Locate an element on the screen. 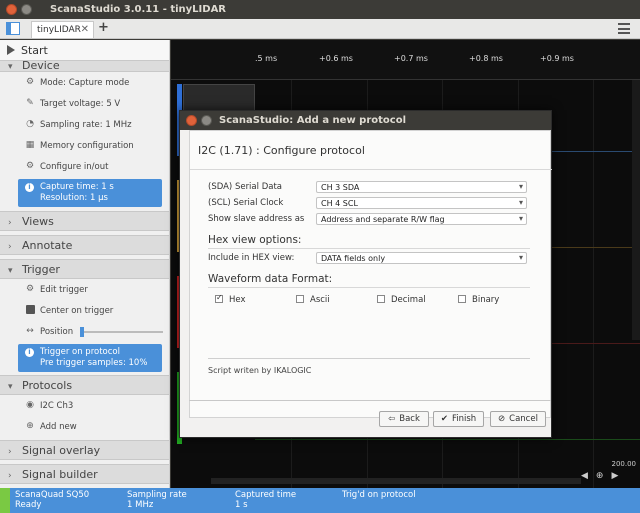 This screenshot has height=513, width=640. sidebar-item-configure-io: ⚙ Configure in/out is located at coordinates (84, 166).